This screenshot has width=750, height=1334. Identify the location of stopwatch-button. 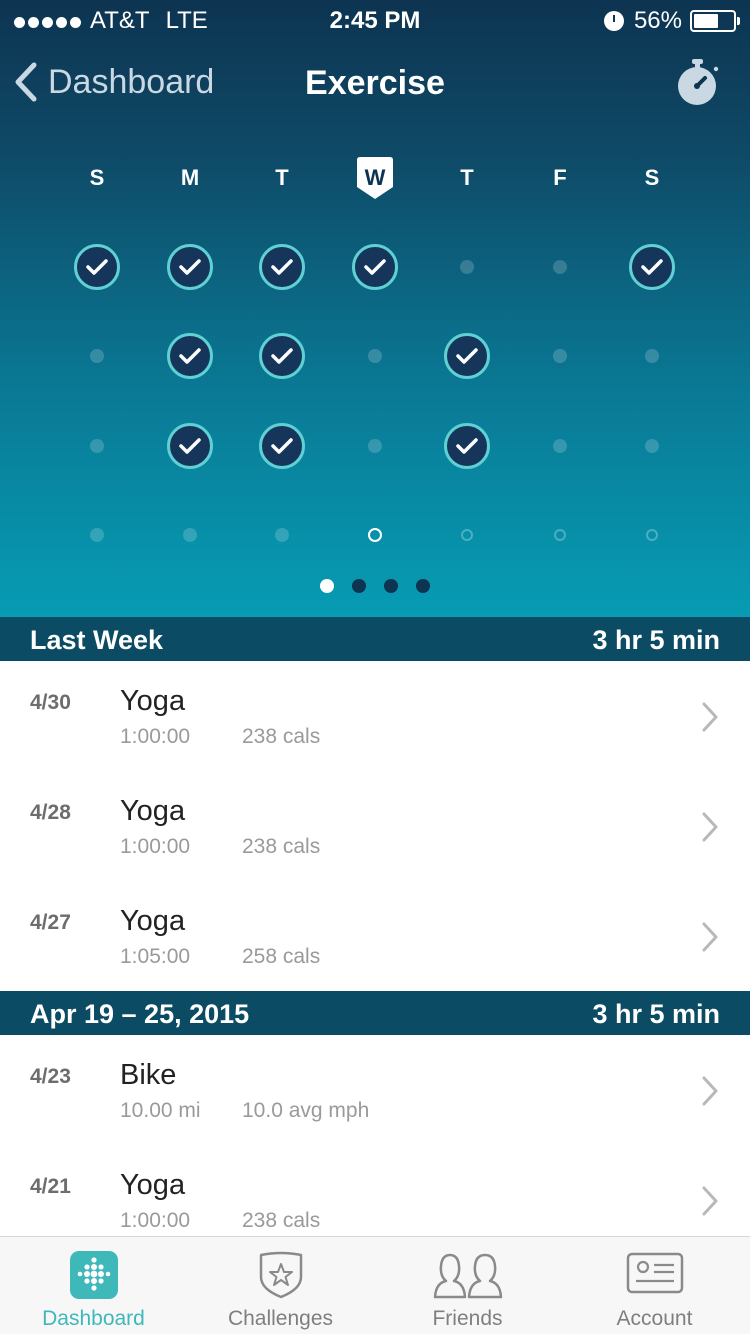
(698, 82).